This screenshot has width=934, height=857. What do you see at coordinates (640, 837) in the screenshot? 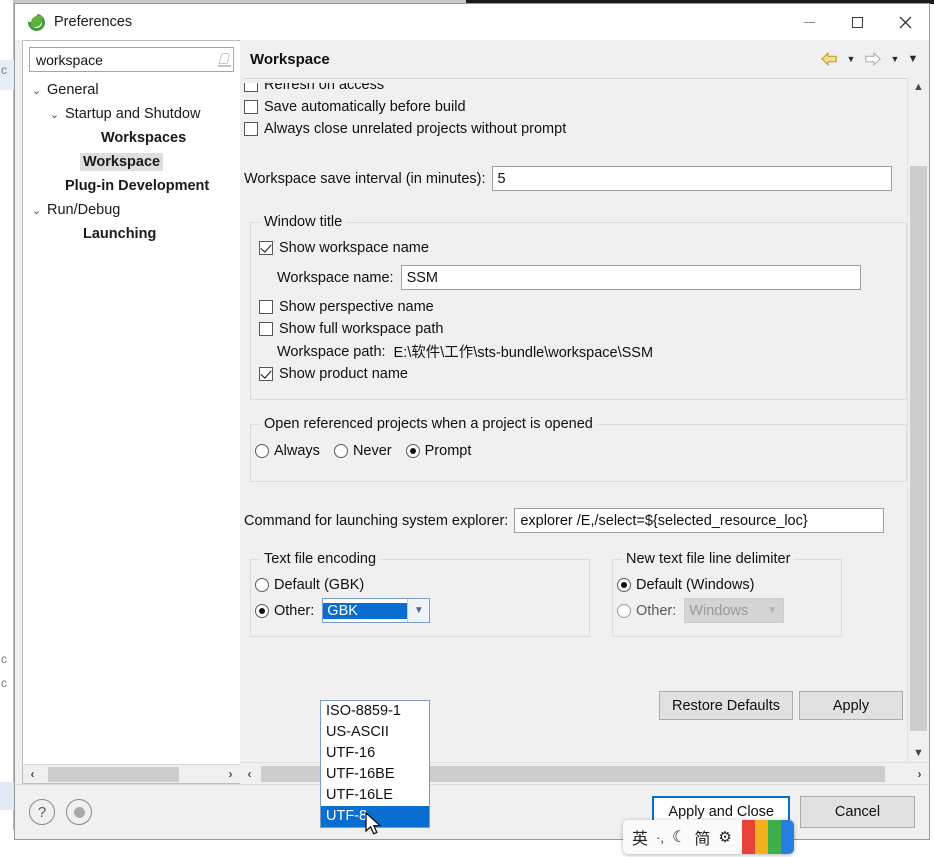
I see `ime-mode-label: 英` at bounding box center [640, 837].